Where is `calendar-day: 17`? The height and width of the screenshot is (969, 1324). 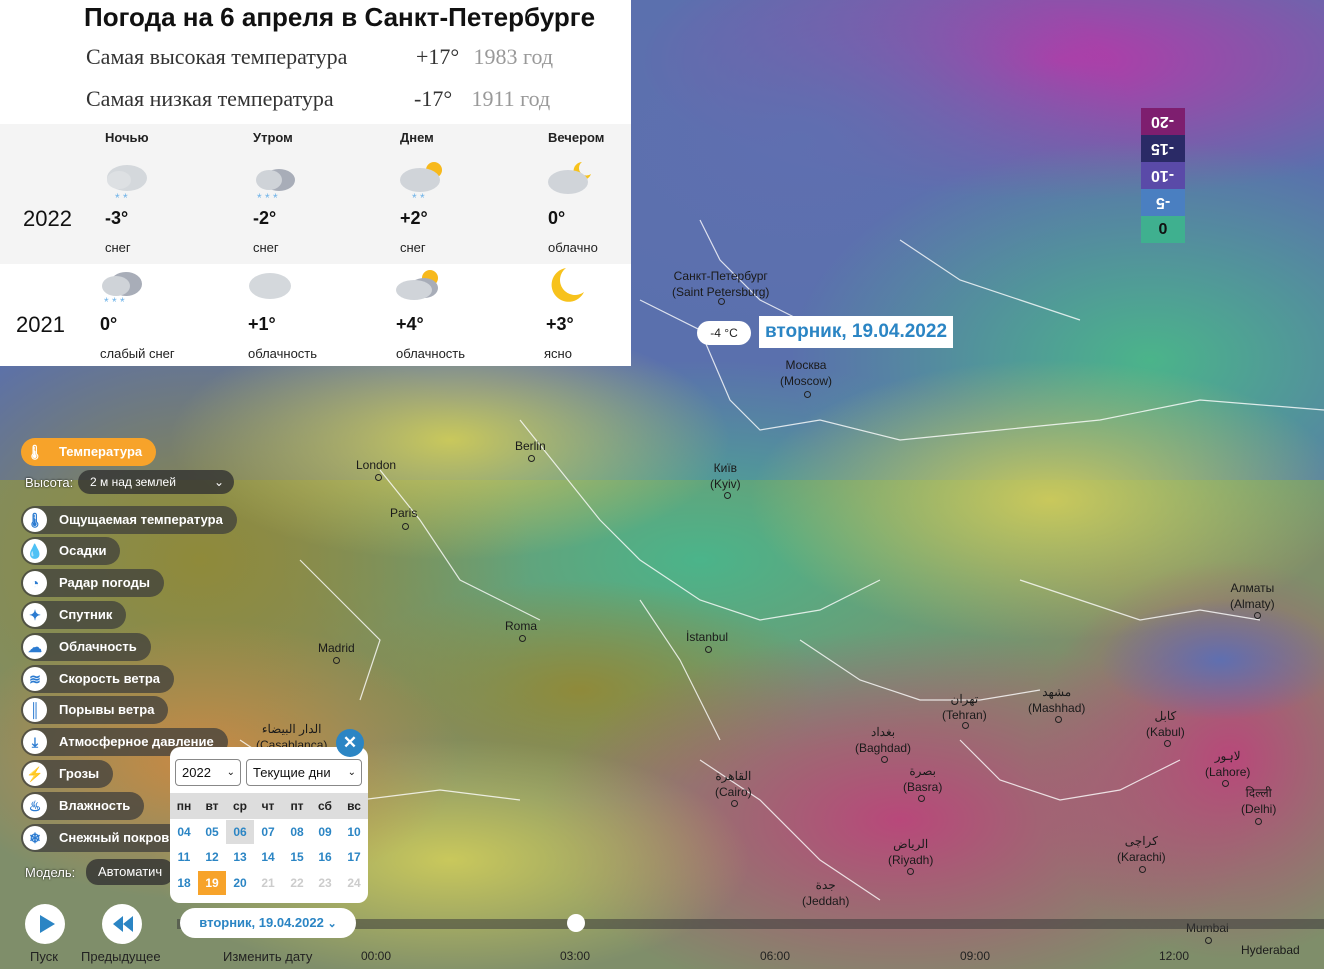 calendar-day: 17 is located at coordinates (354, 857).